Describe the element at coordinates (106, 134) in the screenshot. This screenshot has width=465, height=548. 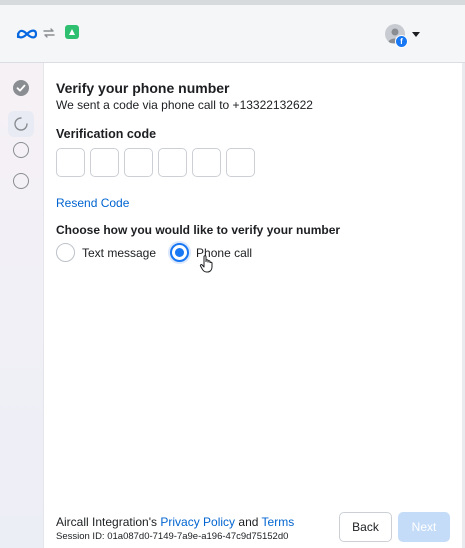
I see `verification-code-label: Verification code` at that location.